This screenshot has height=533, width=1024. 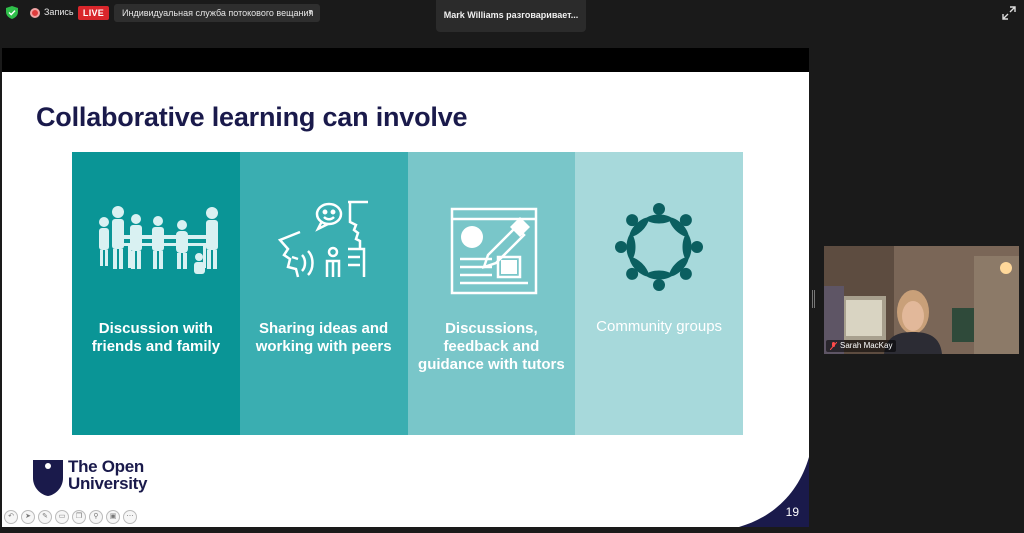 What do you see at coordinates (59, 12) in the screenshot?
I see `recording-label: Запись` at bounding box center [59, 12].